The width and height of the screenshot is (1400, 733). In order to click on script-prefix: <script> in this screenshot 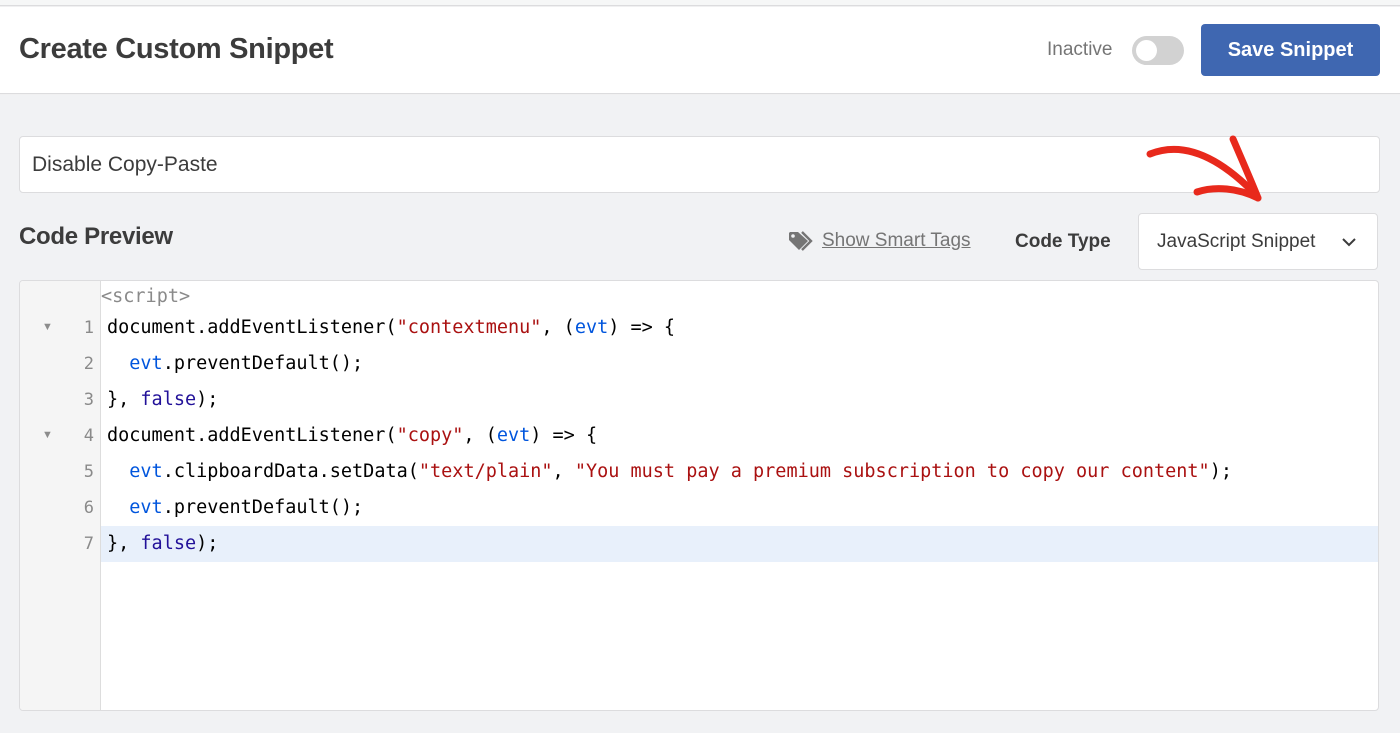, I will do `click(146, 296)`.